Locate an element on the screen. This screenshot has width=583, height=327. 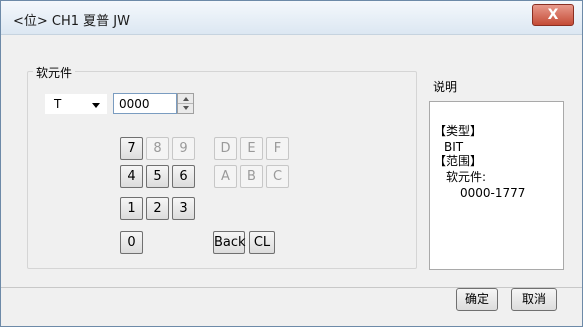
cancel-button: 取消 is located at coordinates (534, 299).